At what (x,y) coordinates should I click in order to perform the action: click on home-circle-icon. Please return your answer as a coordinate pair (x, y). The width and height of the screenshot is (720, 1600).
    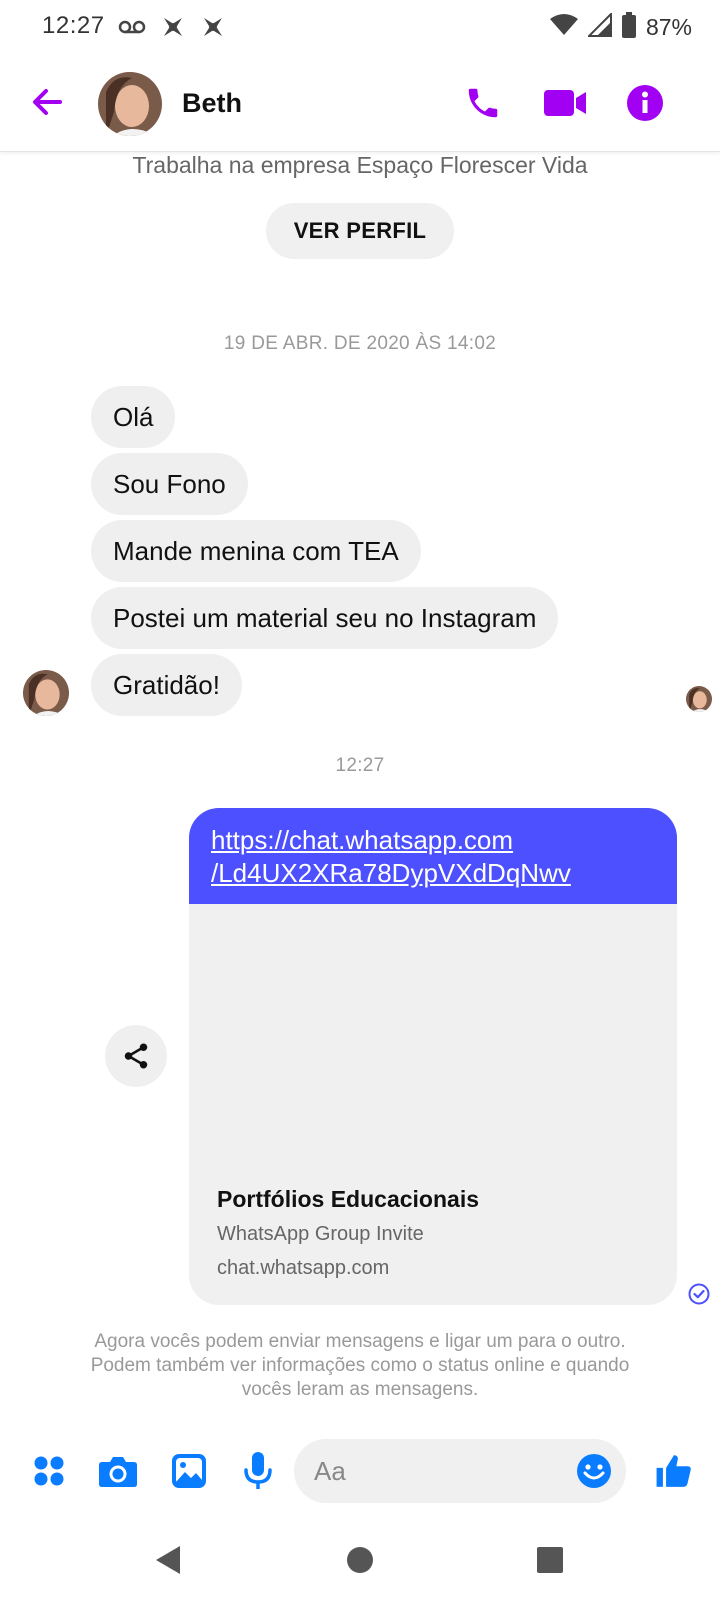
    Looking at the image, I should click on (360, 1560).